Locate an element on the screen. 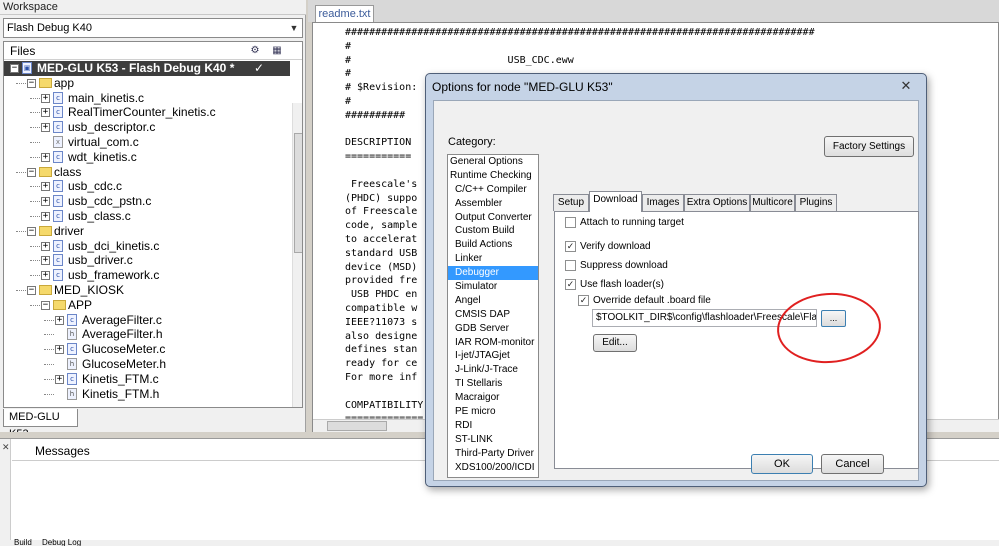 The height and width of the screenshot is (546, 999). tree-folder-item: − MED_KIOSK is located at coordinates (147, 290).